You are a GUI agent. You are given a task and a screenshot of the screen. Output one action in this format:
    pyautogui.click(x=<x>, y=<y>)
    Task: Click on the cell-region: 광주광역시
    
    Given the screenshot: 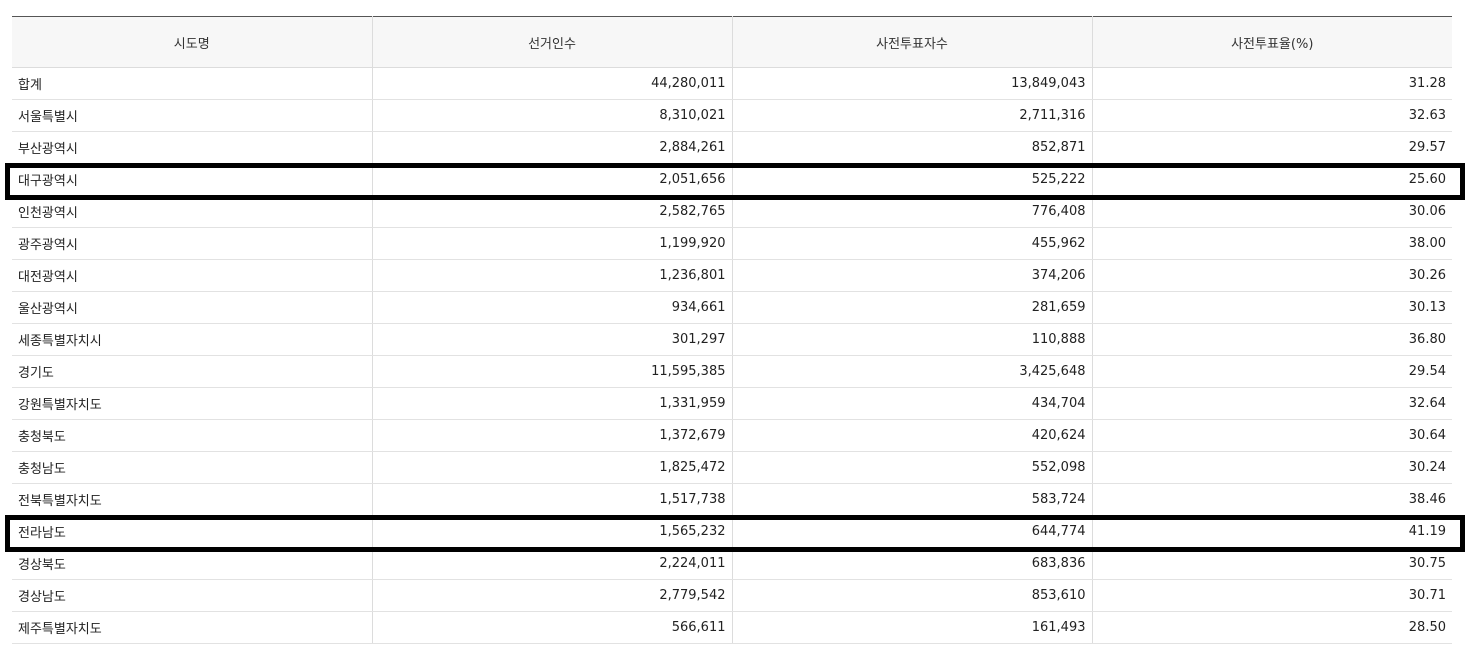 What is the action you would take?
    pyautogui.click(x=192, y=243)
    